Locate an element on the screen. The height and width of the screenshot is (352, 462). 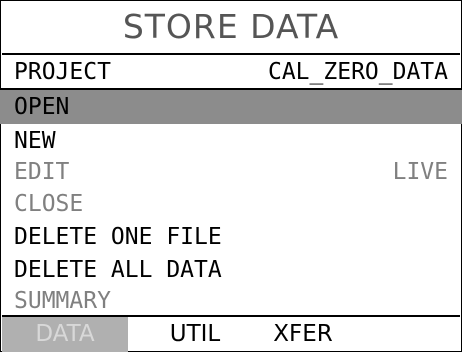
menu-item-value: LIVE is located at coordinates (420, 172).